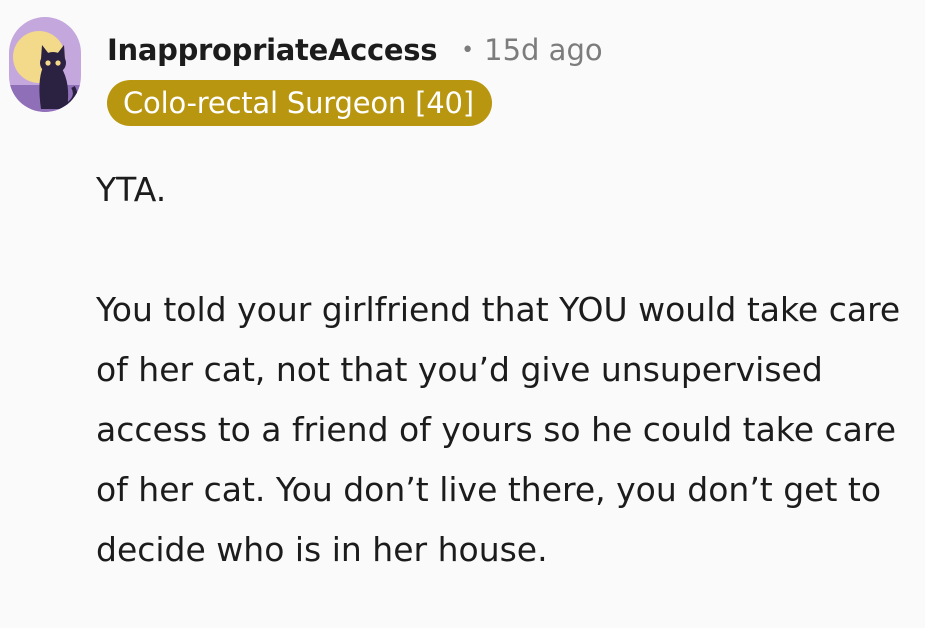 Image resolution: width=925 pixels, height=628 pixels. Describe the element at coordinates (131, 189) in the screenshot. I see `comment-paragraph: YTA.` at that location.